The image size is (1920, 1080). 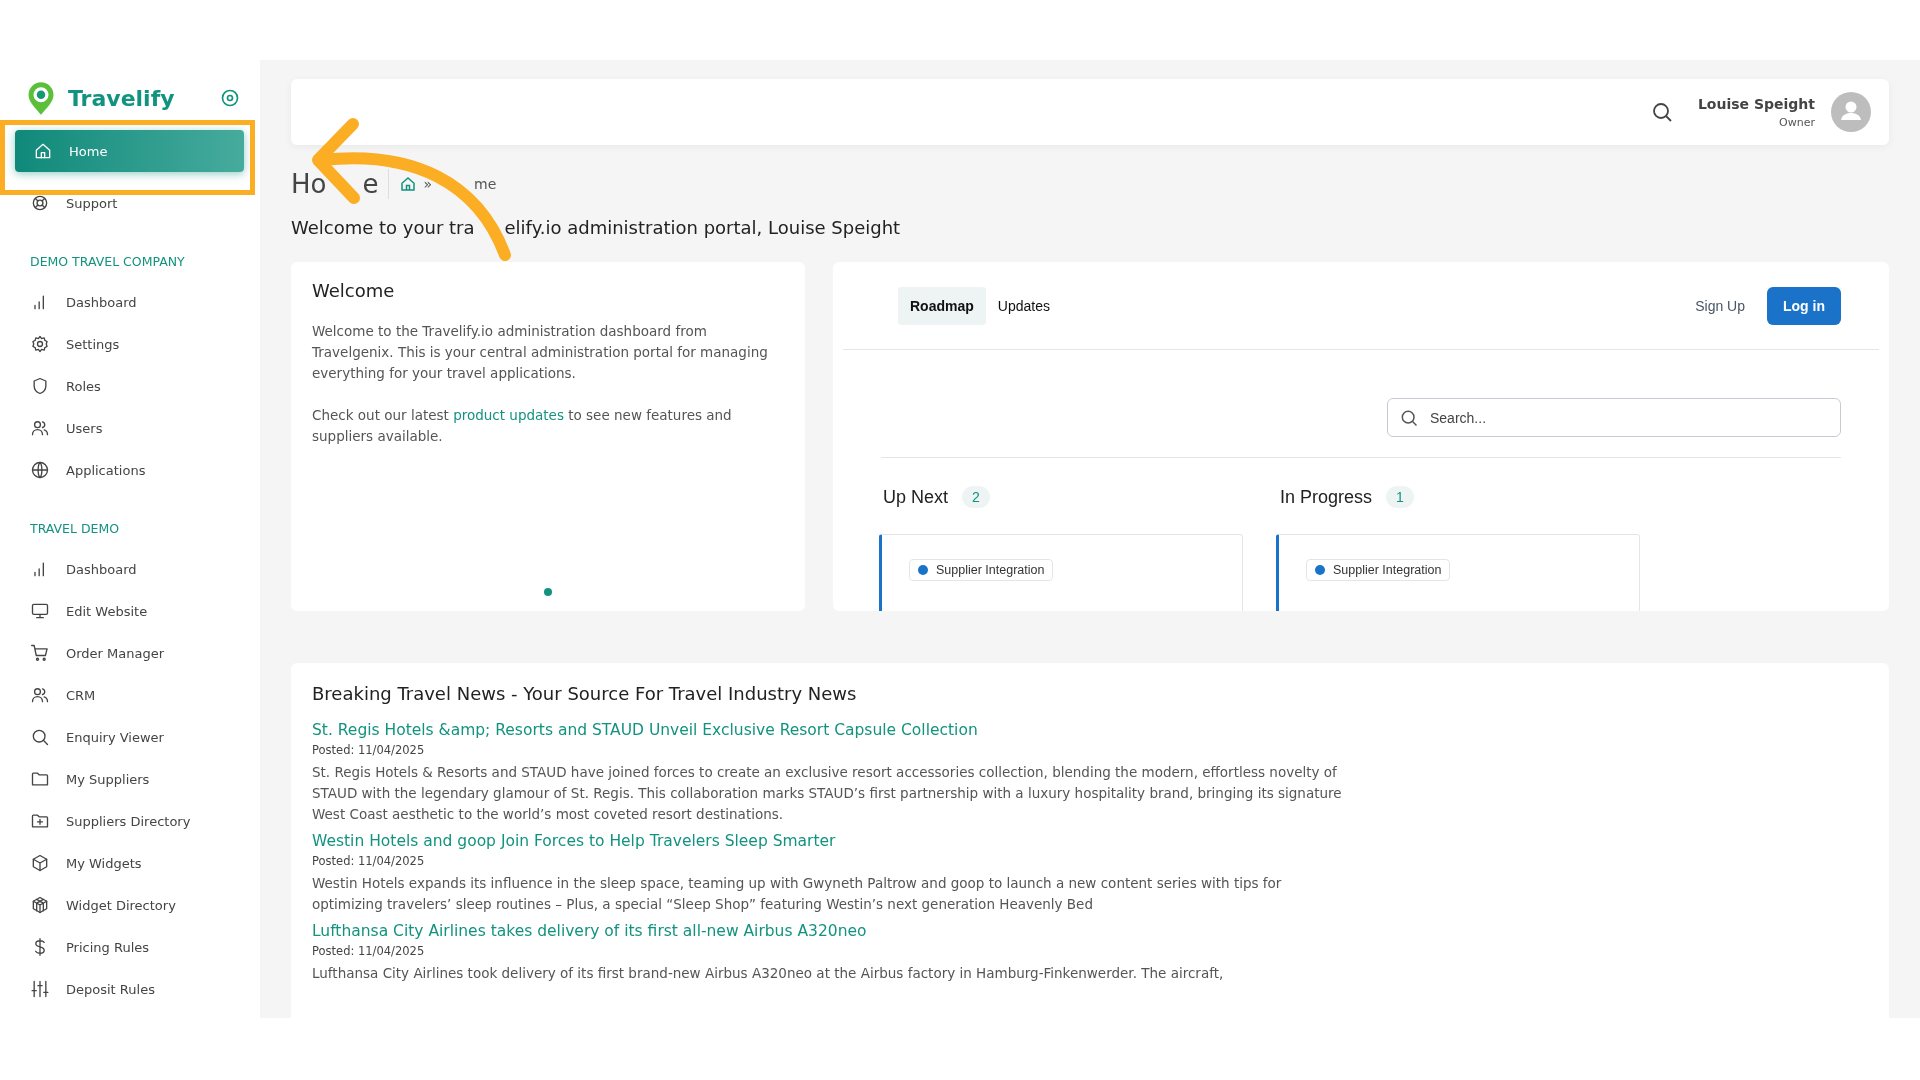 I want to click on section-heading: TRAVEL DEMO, so click(x=75, y=529).